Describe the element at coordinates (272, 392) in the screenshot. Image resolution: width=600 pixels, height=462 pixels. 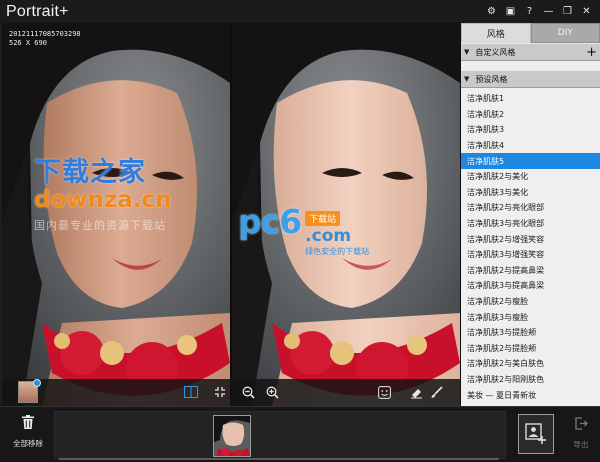
I see `zoom-in-icon` at that location.